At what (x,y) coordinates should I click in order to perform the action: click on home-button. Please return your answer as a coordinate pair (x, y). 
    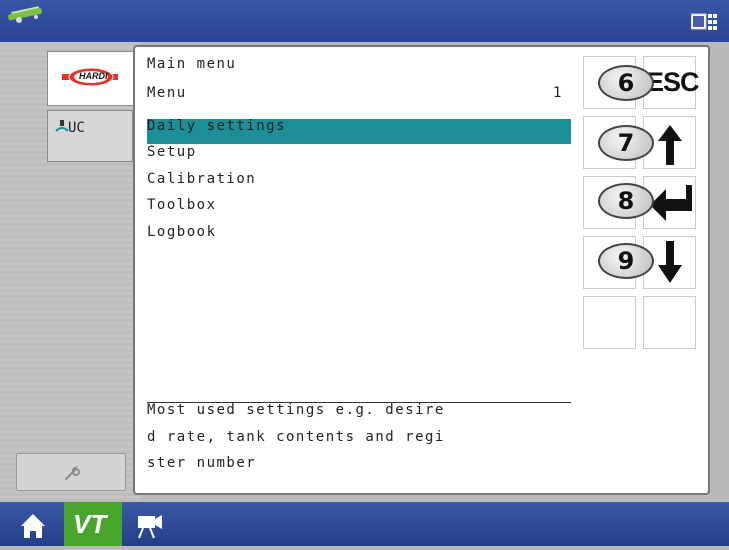
    Looking at the image, I should click on (33, 524).